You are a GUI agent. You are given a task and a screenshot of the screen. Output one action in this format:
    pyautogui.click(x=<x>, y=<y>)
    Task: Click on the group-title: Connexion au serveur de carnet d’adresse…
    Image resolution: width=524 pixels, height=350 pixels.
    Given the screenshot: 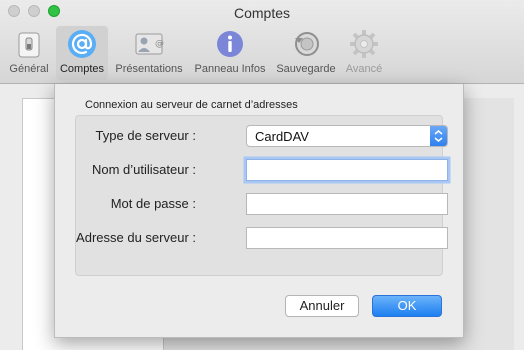 What is the action you would take?
    pyautogui.click(x=191, y=105)
    